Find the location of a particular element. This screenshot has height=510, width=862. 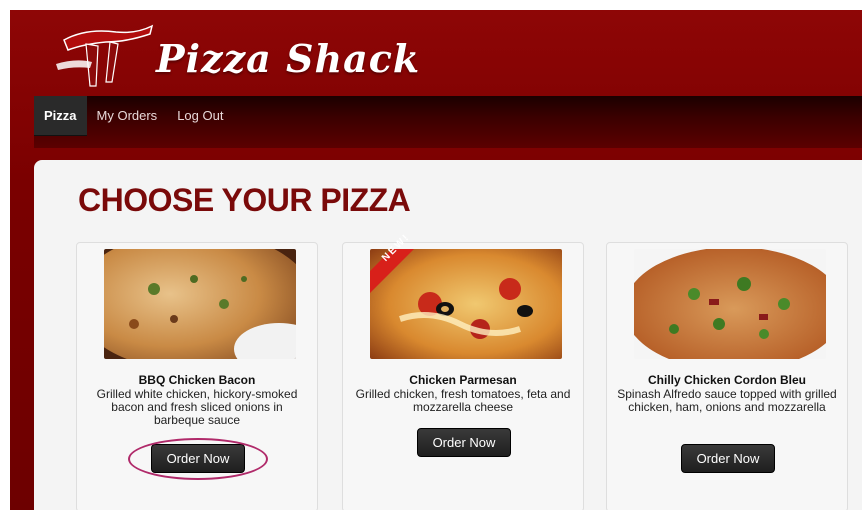

nav-item-pizza: Pizza is located at coordinates (60, 116).